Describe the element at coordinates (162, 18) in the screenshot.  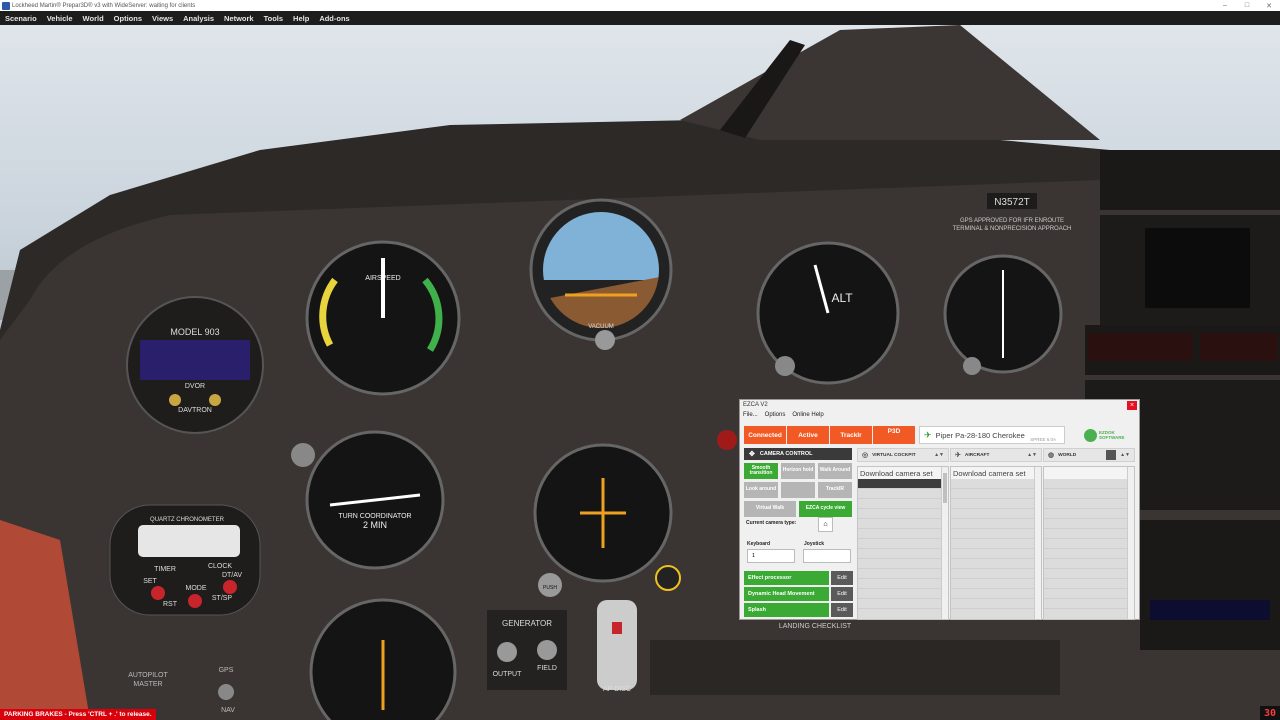
I see `menu-views: Views` at that location.